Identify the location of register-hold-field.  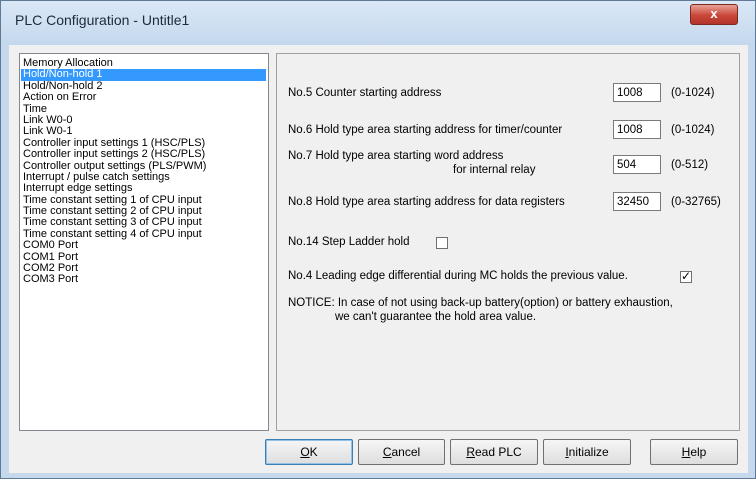
(637, 201).